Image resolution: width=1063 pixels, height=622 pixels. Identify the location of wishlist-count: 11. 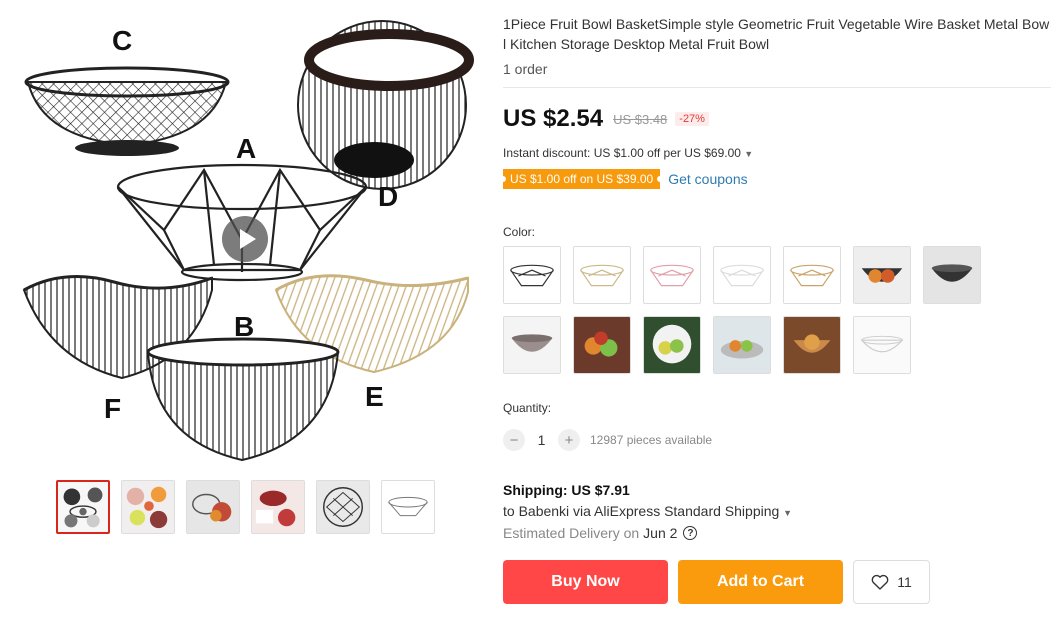
(904, 582).